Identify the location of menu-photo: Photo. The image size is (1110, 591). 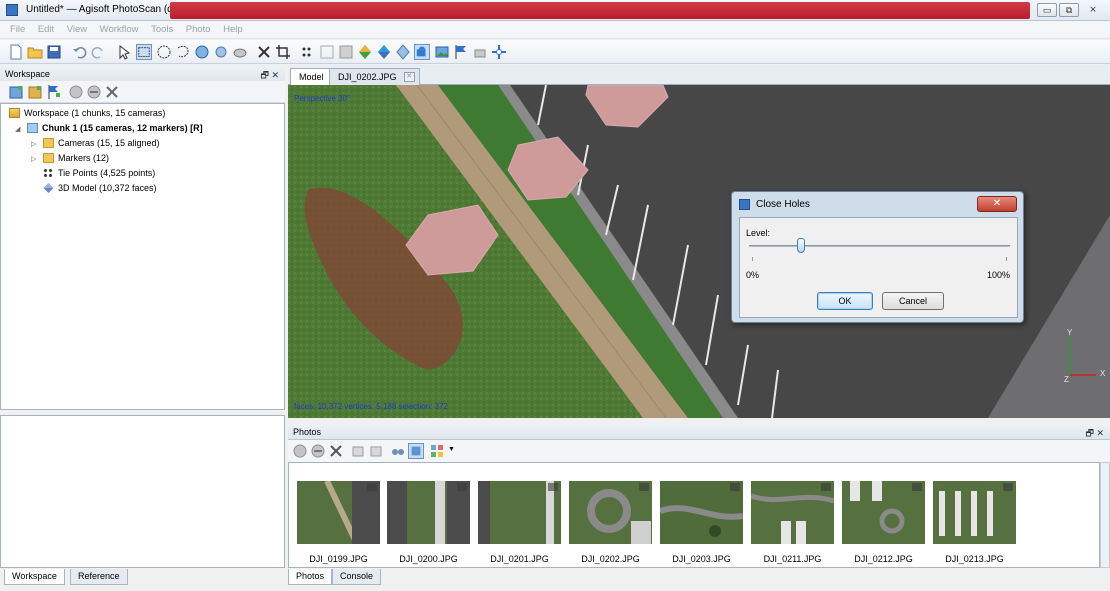
(198, 29).